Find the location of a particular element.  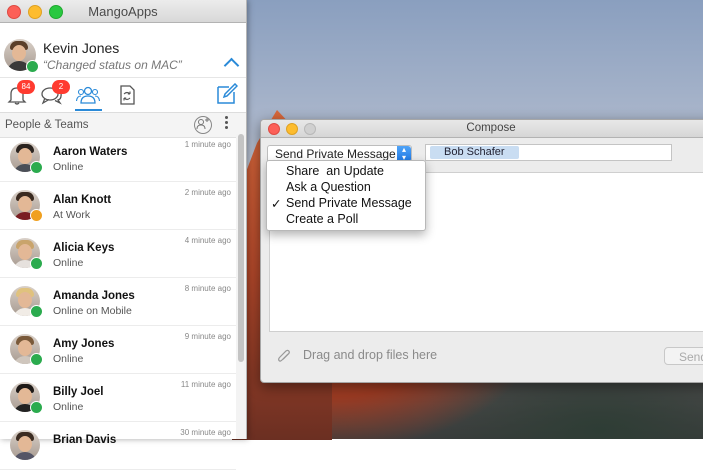

compose-icon is located at coordinates (228, 93).